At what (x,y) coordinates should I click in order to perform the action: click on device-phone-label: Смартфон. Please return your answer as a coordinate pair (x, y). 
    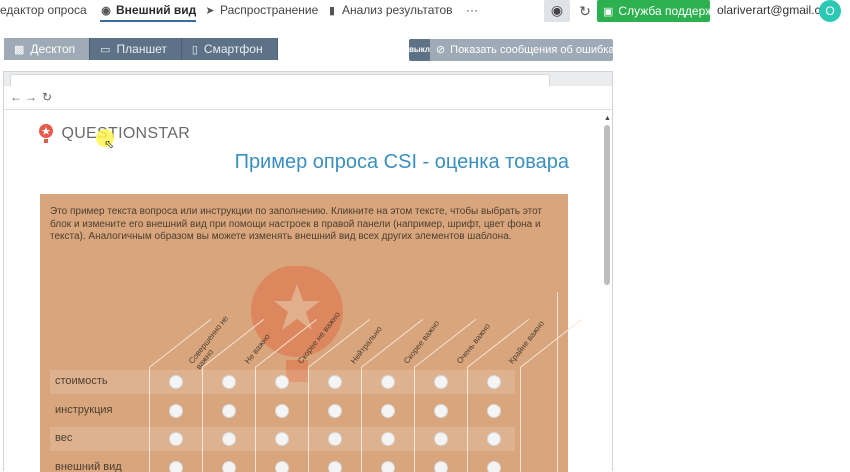
    Looking at the image, I should click on (233, 49).